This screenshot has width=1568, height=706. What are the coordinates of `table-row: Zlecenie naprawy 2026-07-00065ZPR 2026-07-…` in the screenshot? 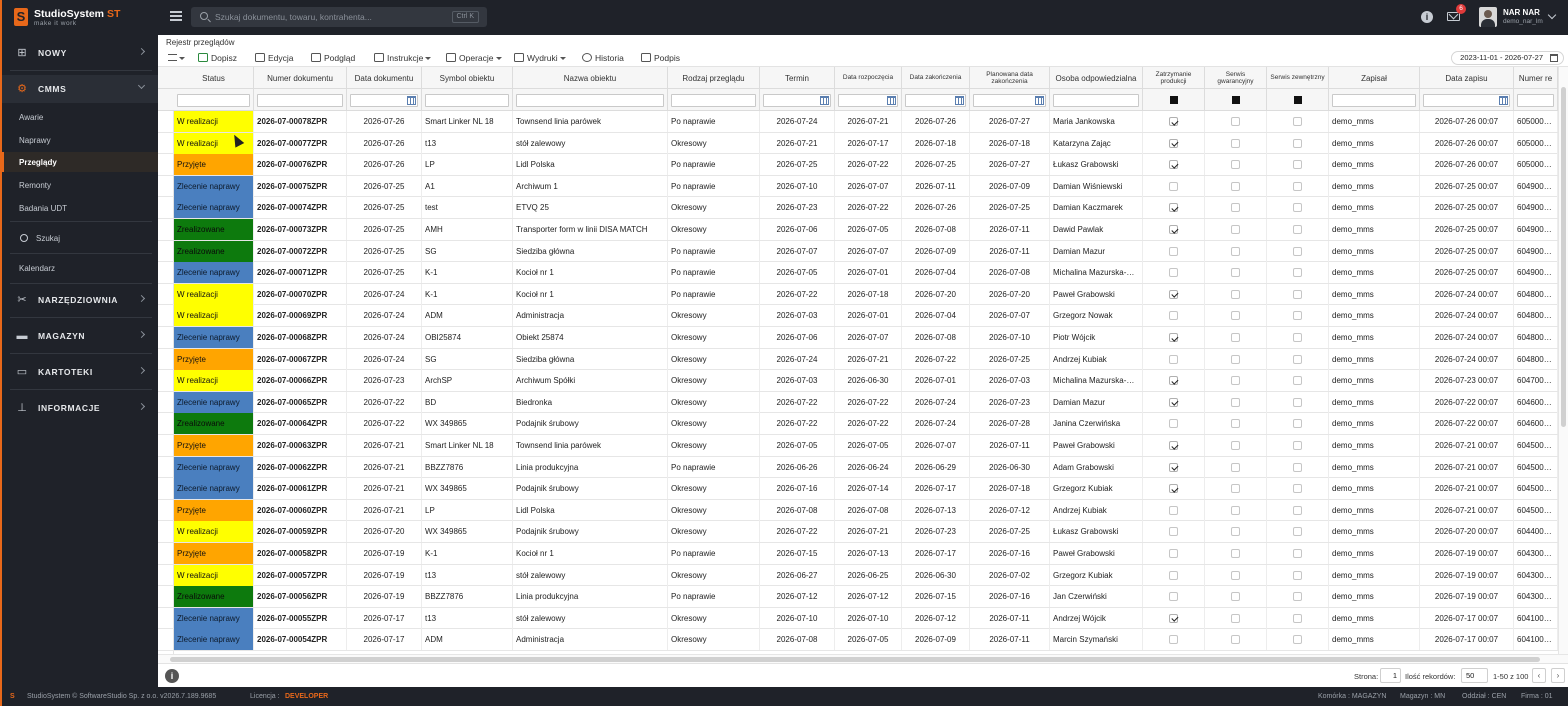 It's located at (858, 402).